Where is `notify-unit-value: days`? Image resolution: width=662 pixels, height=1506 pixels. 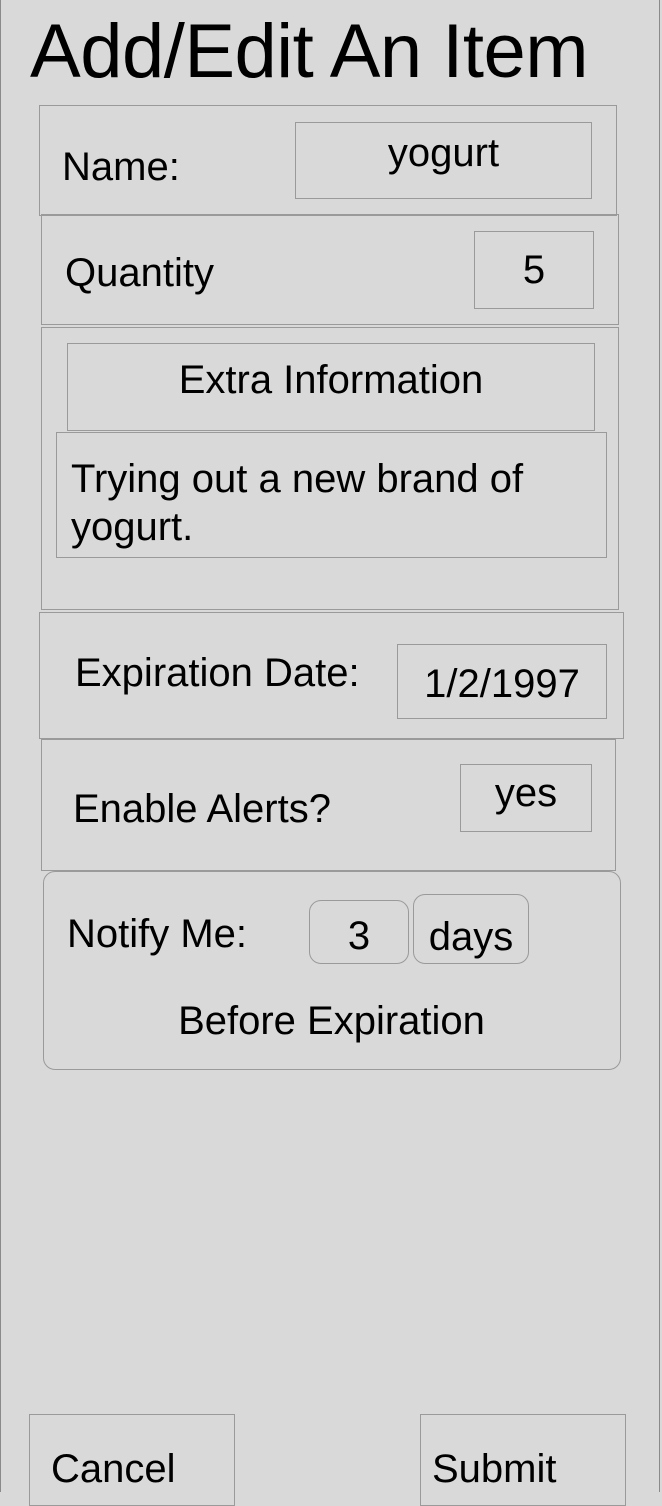
notify-unit-value: days is located at coordinates (471, 936).